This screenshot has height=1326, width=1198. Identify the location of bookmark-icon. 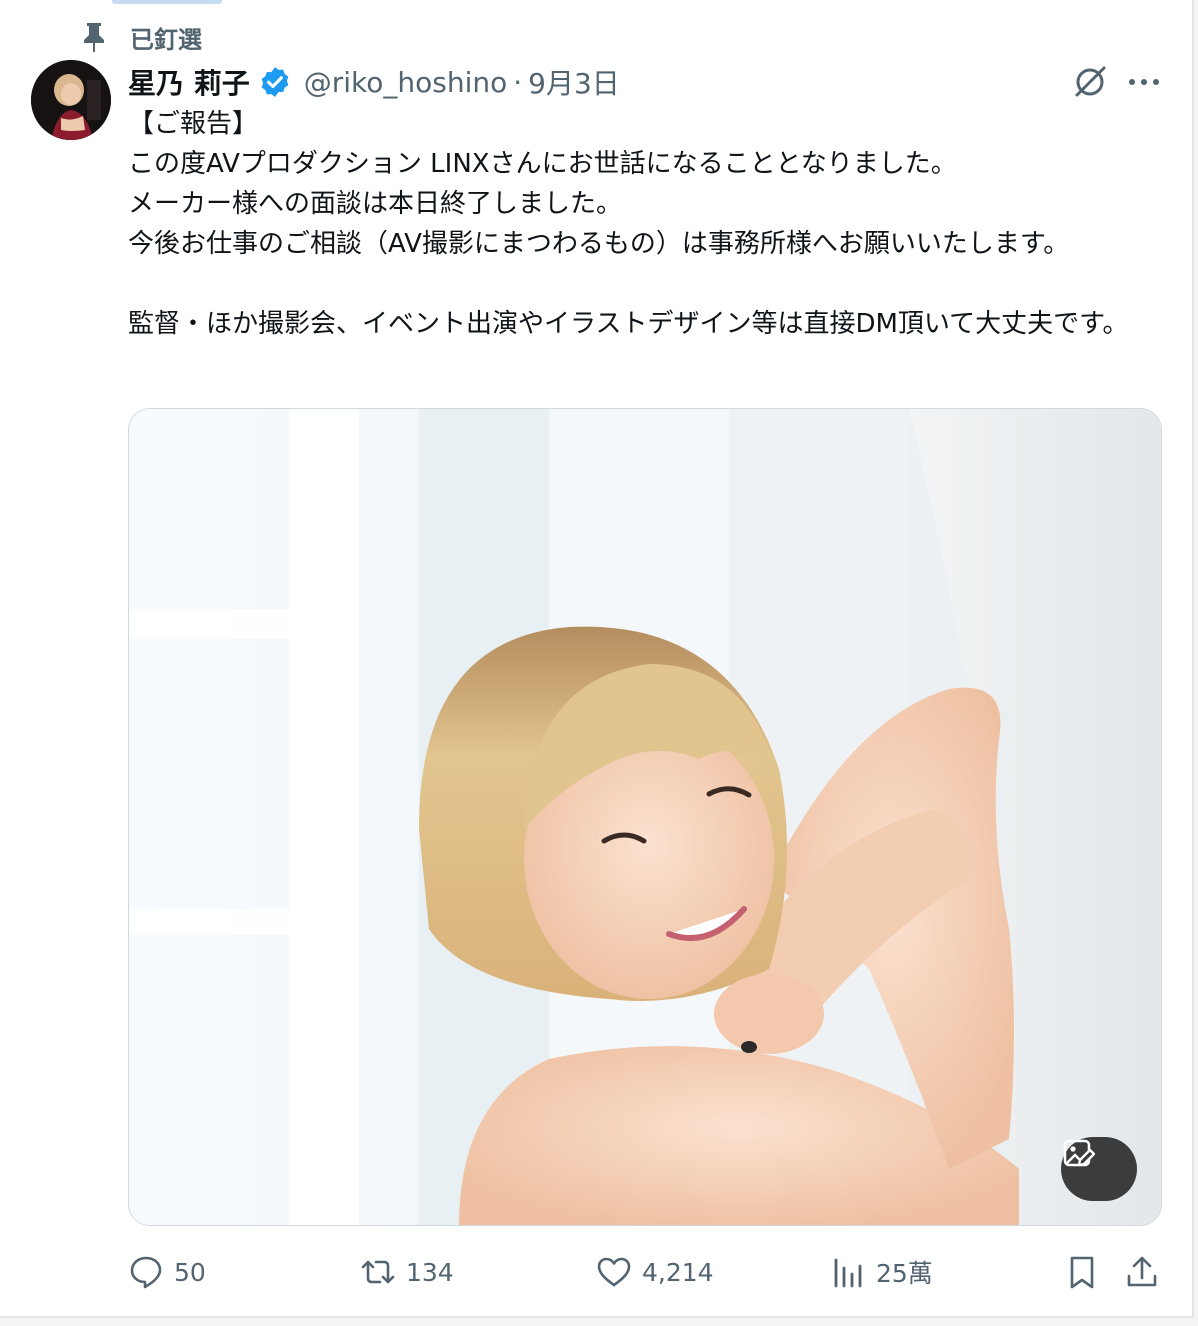
(1082, 1272).